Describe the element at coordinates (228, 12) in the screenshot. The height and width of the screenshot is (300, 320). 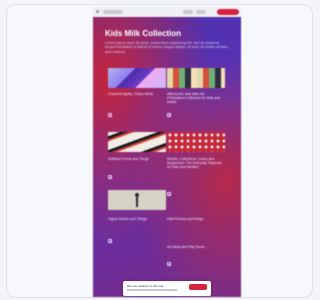
I see `cta-button` at that location.